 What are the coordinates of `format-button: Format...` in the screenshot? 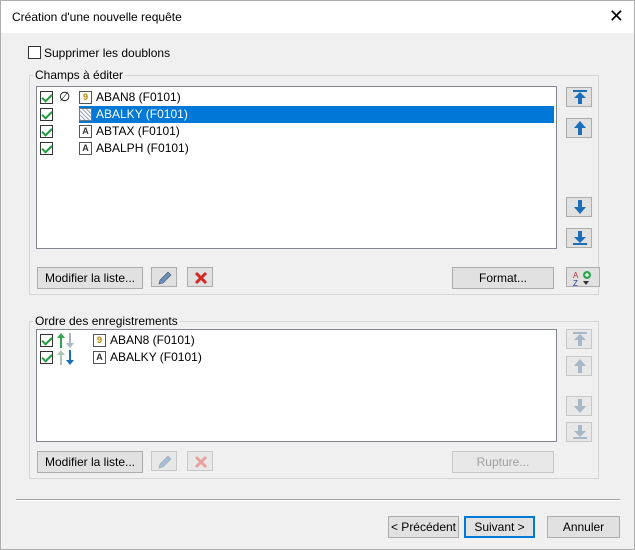 It's located at (503, 278).